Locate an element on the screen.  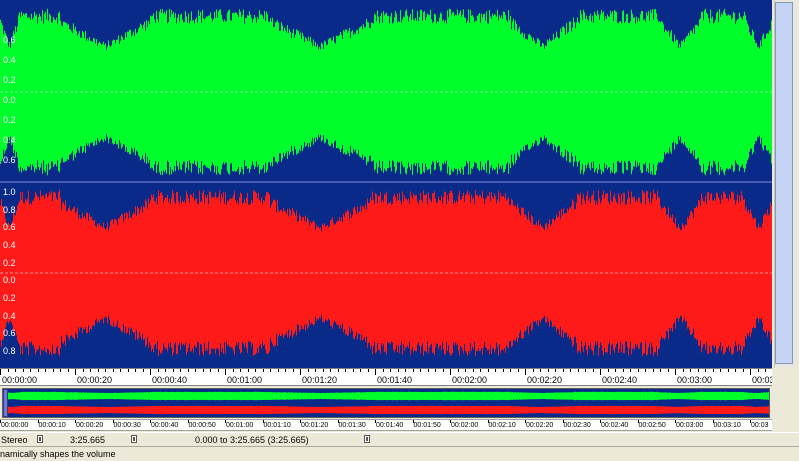
vertical-scrollbar is located at coordinates (785, 184).